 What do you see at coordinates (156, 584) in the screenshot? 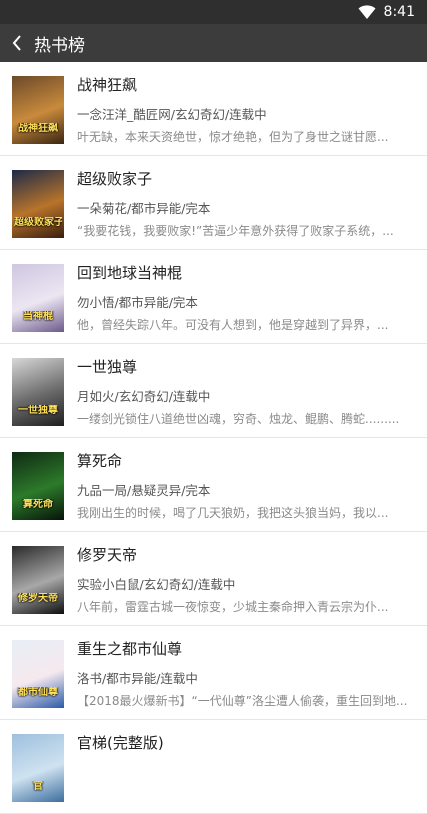
I see `book-meta: 实验小白鼠/玄幻奇幻/连载中` at bounding box center [156, 584].